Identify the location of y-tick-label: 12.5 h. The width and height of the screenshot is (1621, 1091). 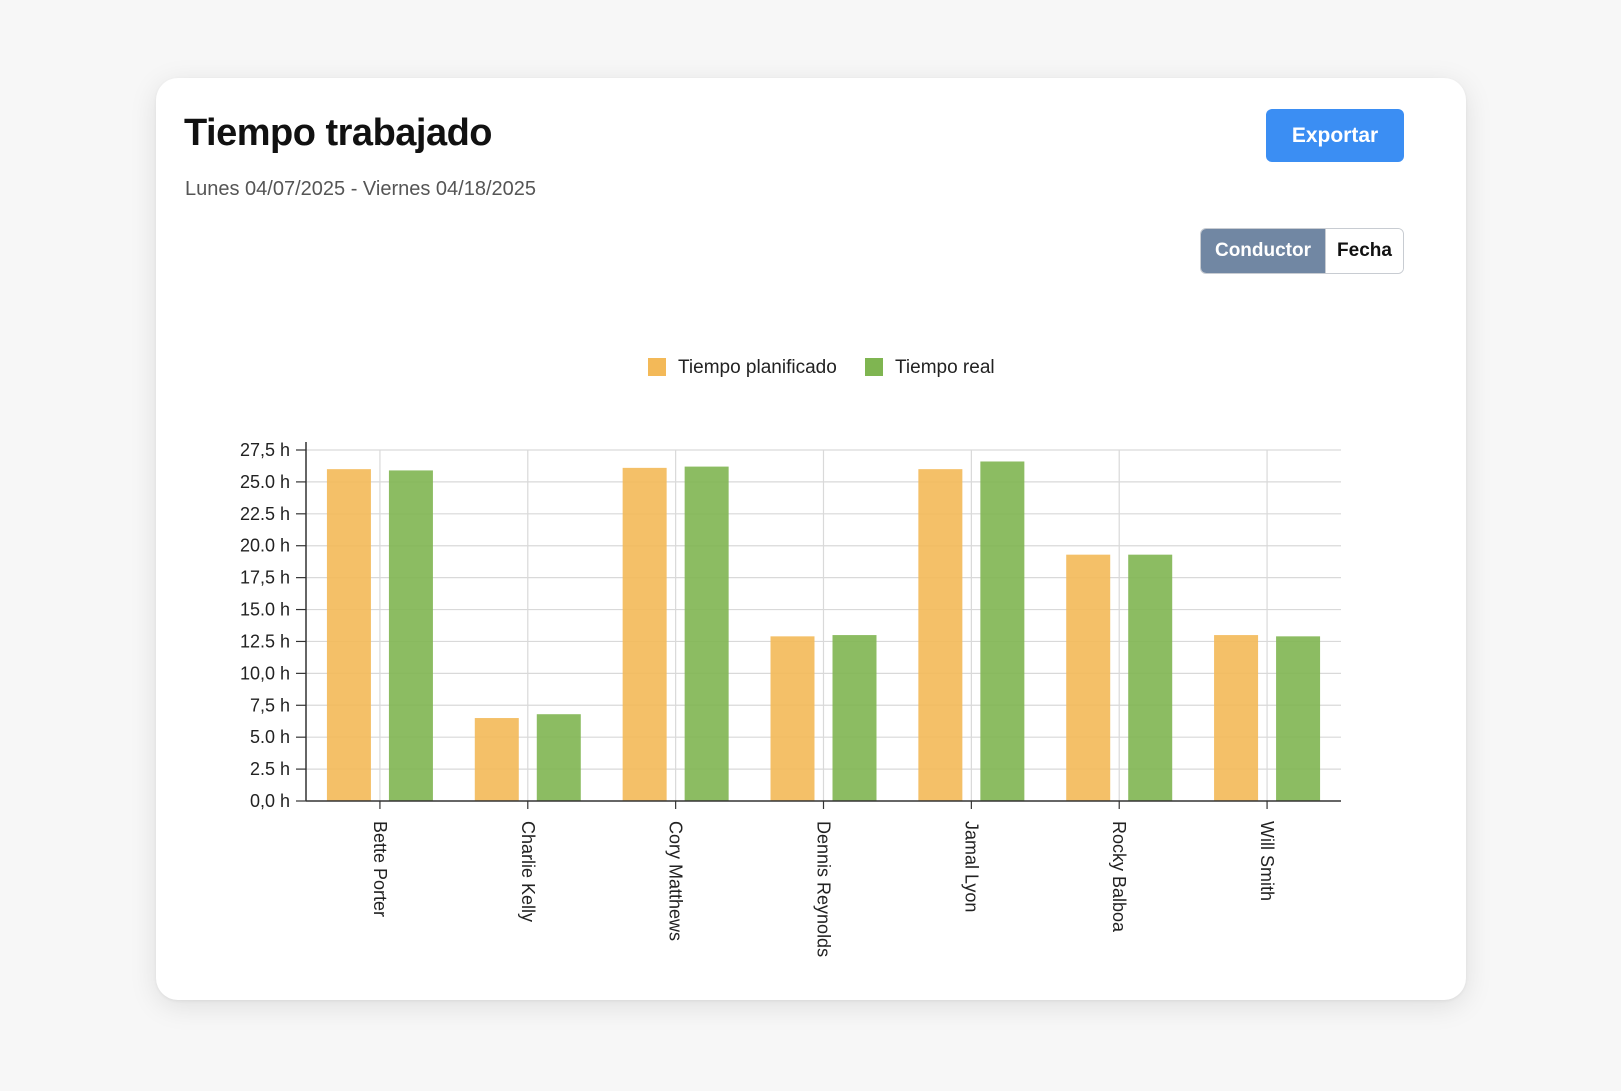
(265, 641).